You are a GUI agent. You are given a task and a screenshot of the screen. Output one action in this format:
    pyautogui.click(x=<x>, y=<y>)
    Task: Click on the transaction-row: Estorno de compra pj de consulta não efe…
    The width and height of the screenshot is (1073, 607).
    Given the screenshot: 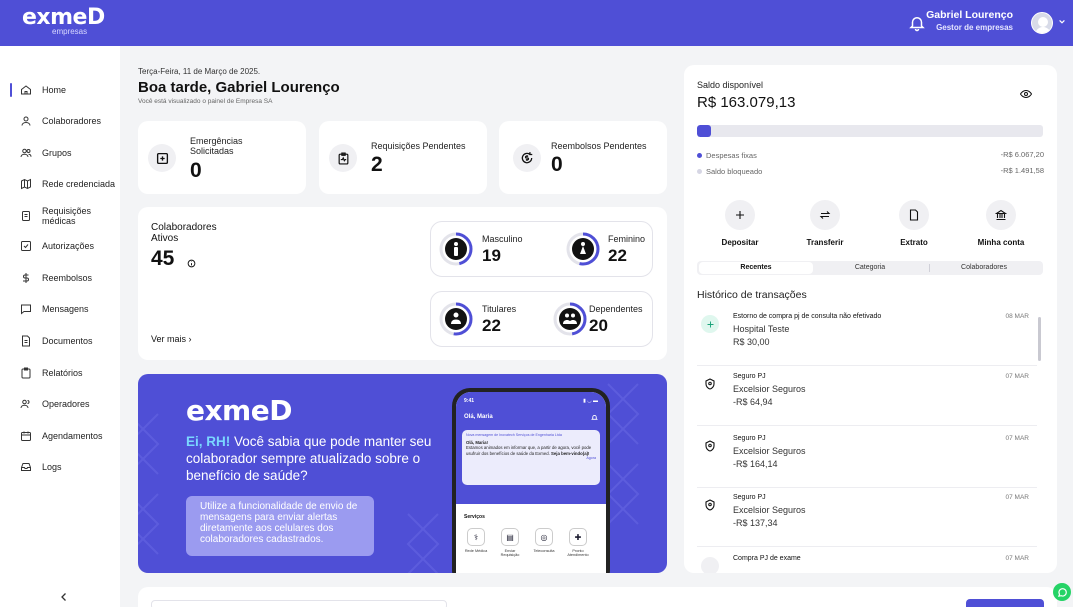 What is the action you would take?
    pyautogui.click(x=867, y=337)
    